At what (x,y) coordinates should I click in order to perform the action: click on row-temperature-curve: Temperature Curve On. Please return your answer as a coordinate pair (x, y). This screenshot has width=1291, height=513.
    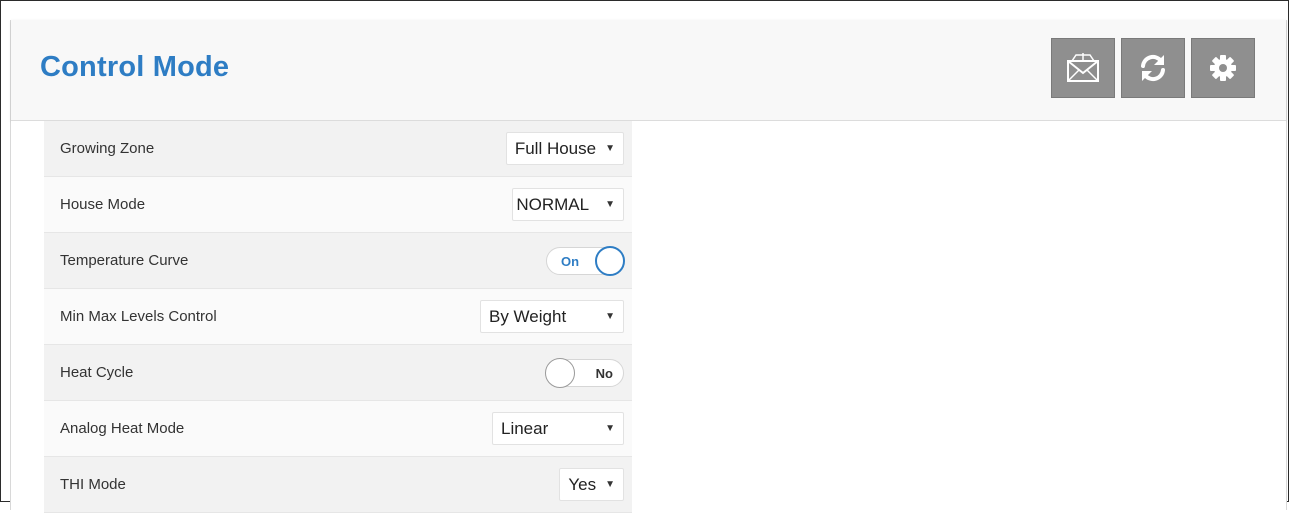
    Looking at the image, I should click on (338, 261).